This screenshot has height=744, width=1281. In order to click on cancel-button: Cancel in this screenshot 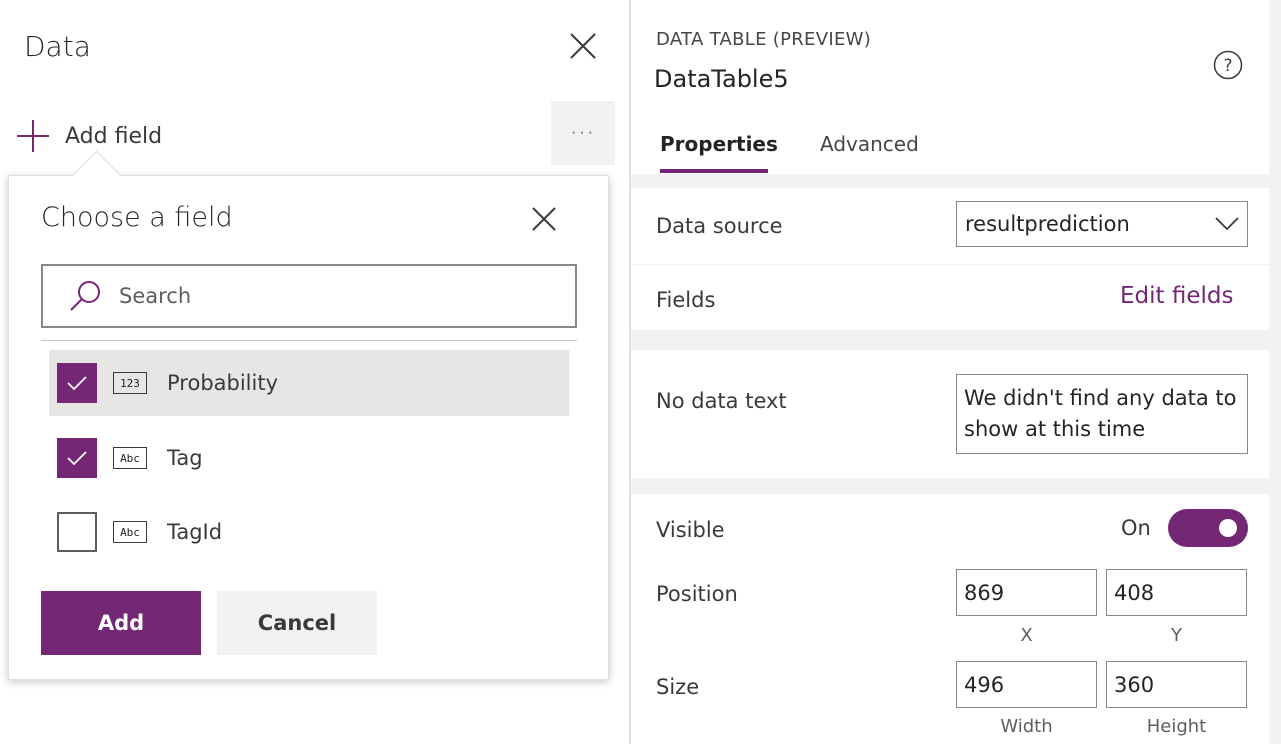, I will do `click(297, 623)`.